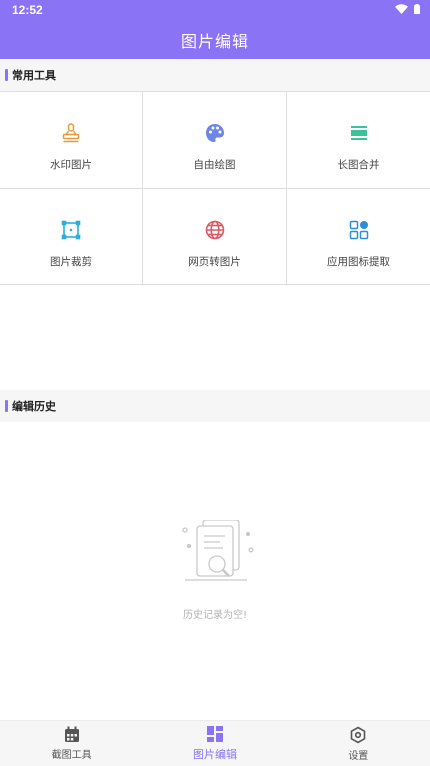 The height and width of the screenshot is (766, 430). I want to click on nav-label: 截图工具, so click(71, 755).